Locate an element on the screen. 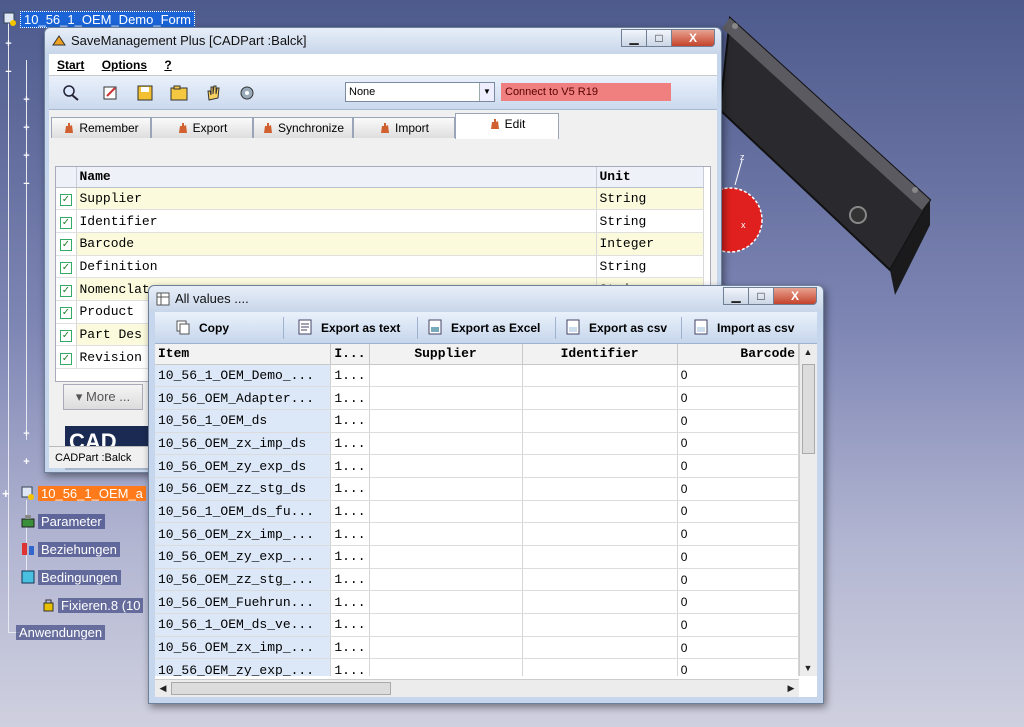  menu-options: Options is located at coordinates (124, 65).